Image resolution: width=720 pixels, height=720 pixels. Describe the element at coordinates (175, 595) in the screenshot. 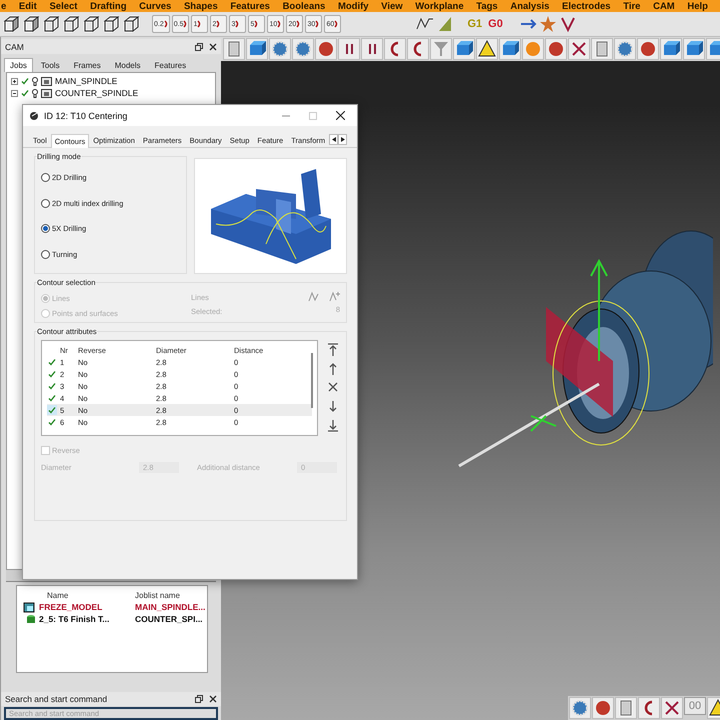

I see `column-header: Joblist name` at that location.